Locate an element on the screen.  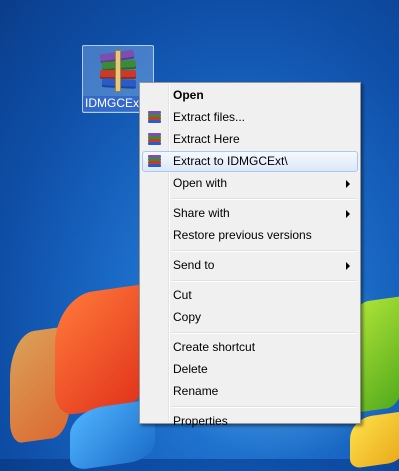
menu-item-rename: Rename is located at coordinates (250, 391).